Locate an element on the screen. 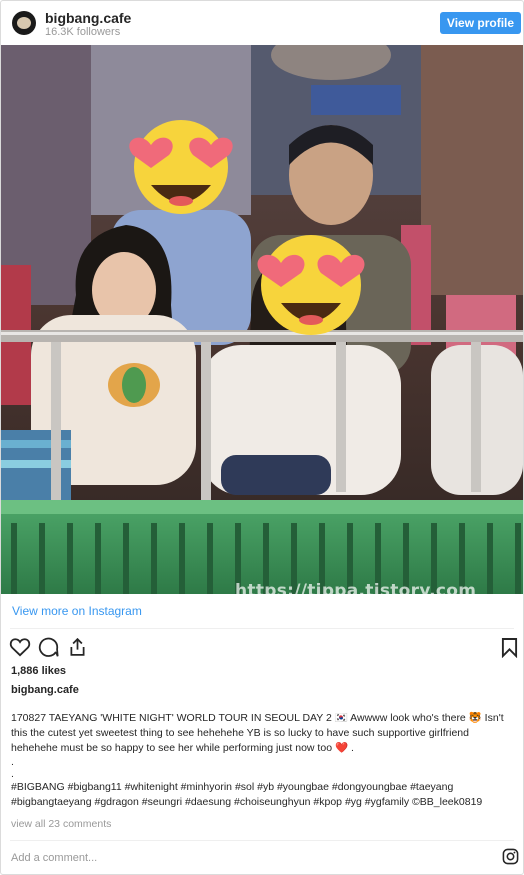  view-all-comments-link: view all 23 comments is located at coordinates (61, 824).